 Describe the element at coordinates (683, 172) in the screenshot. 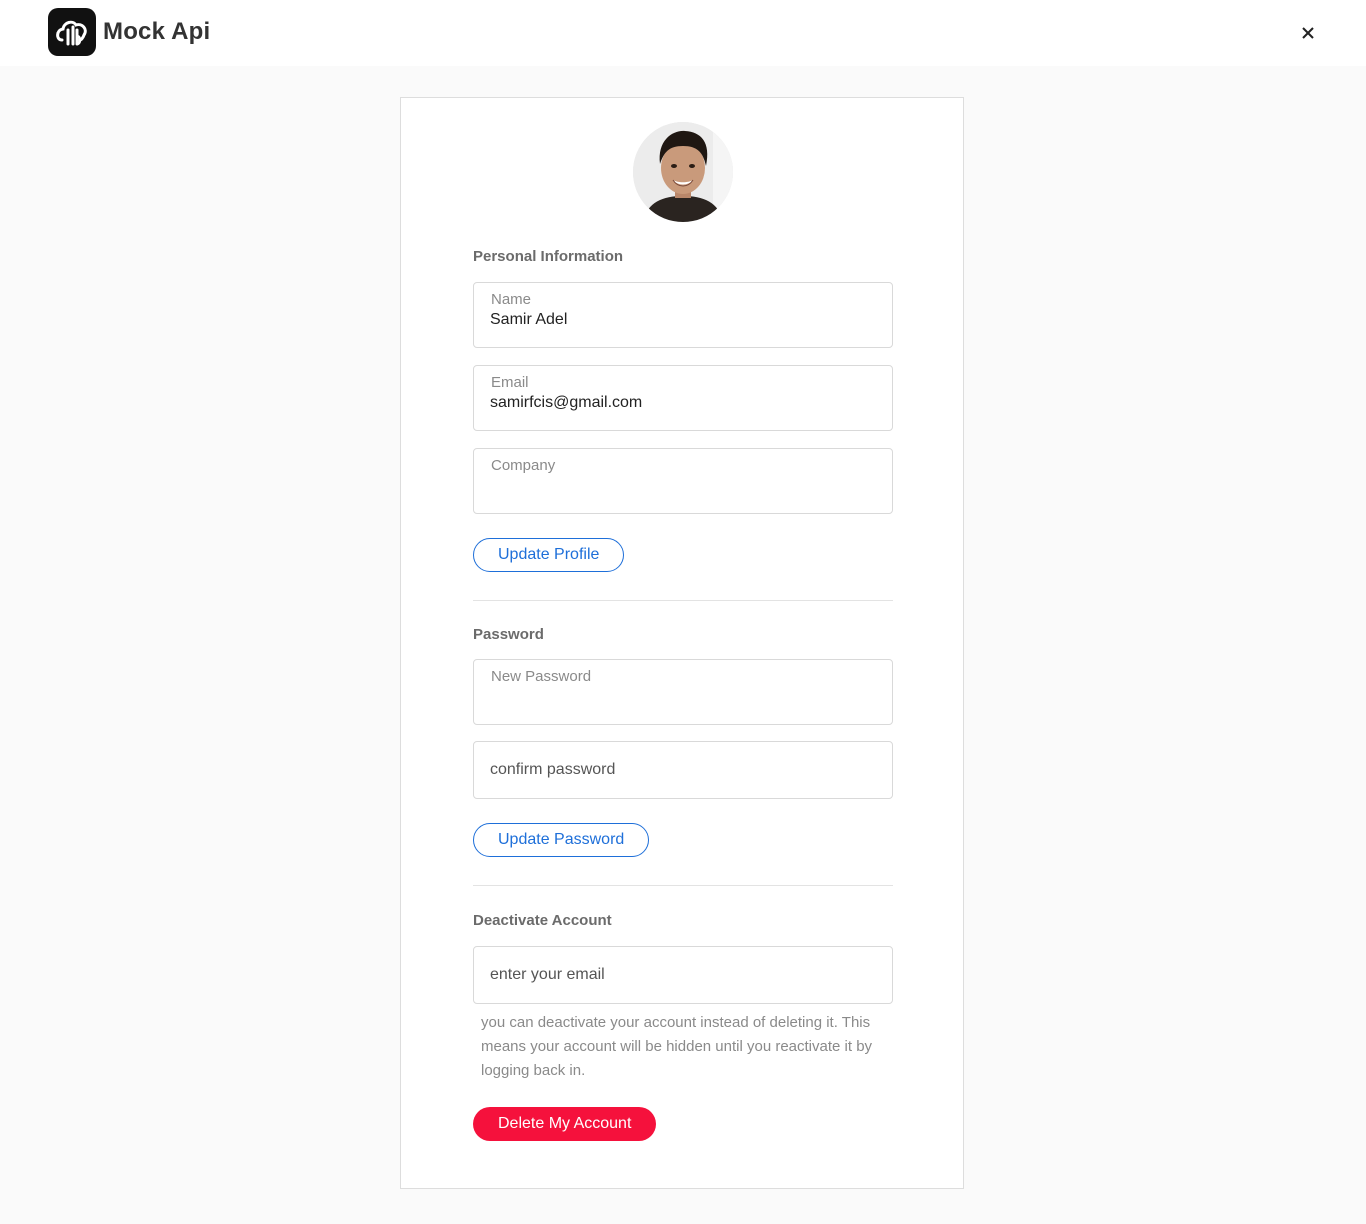

I see `avatar` at that location.